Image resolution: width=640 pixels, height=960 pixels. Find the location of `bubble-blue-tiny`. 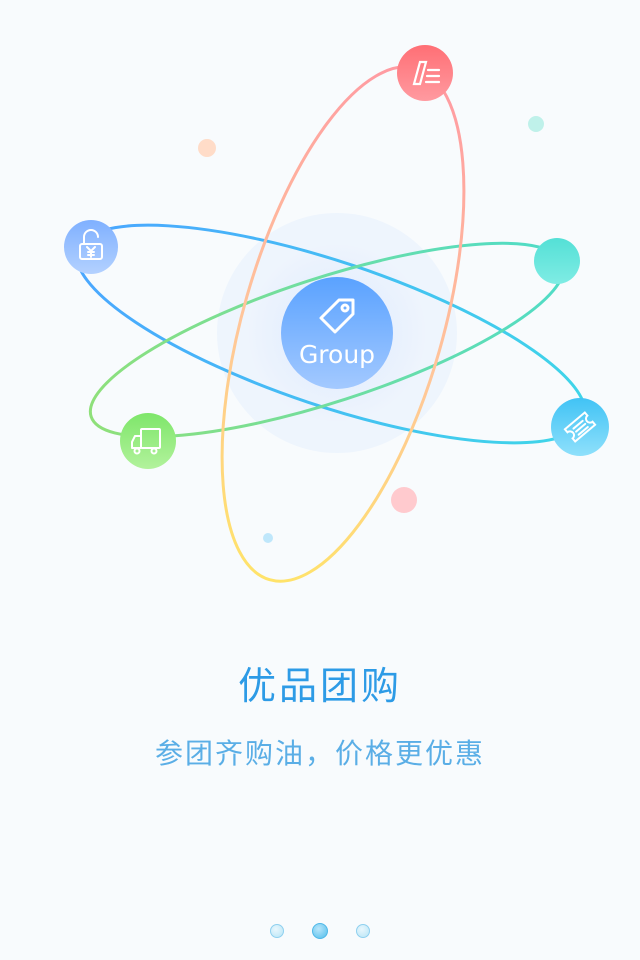

bubble-blue-tiny is located at coordinates (268, 538).